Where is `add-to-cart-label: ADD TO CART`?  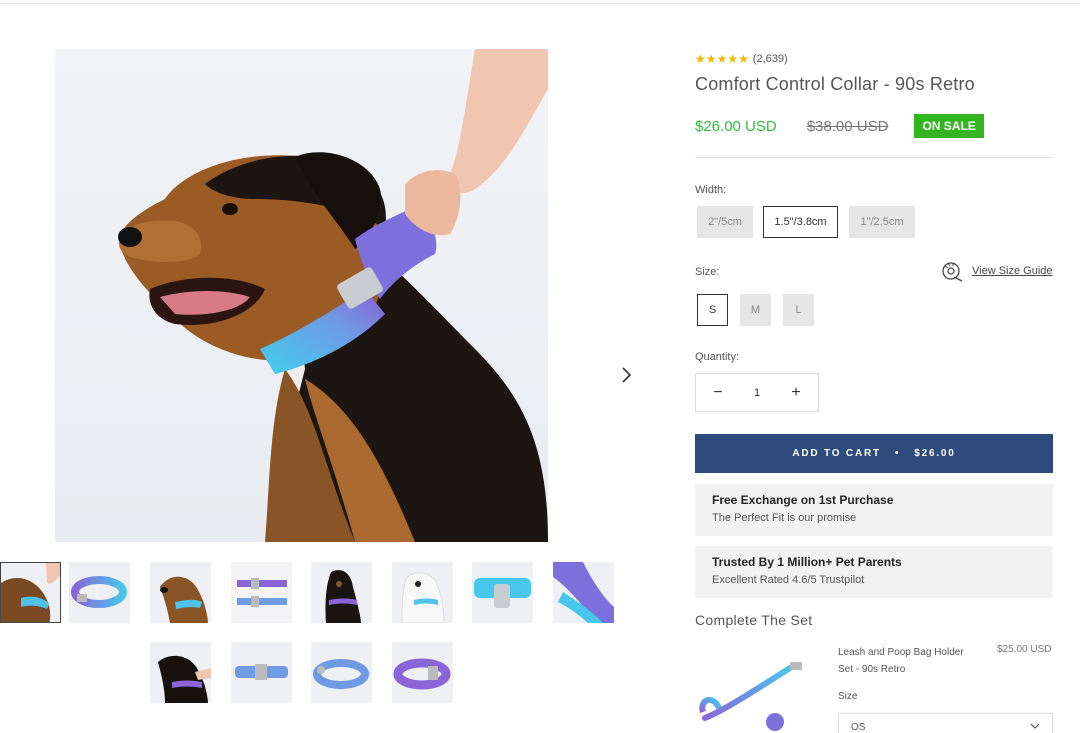 add-to-cart-label: ADD TO CART is located at coordinates (836, 453).